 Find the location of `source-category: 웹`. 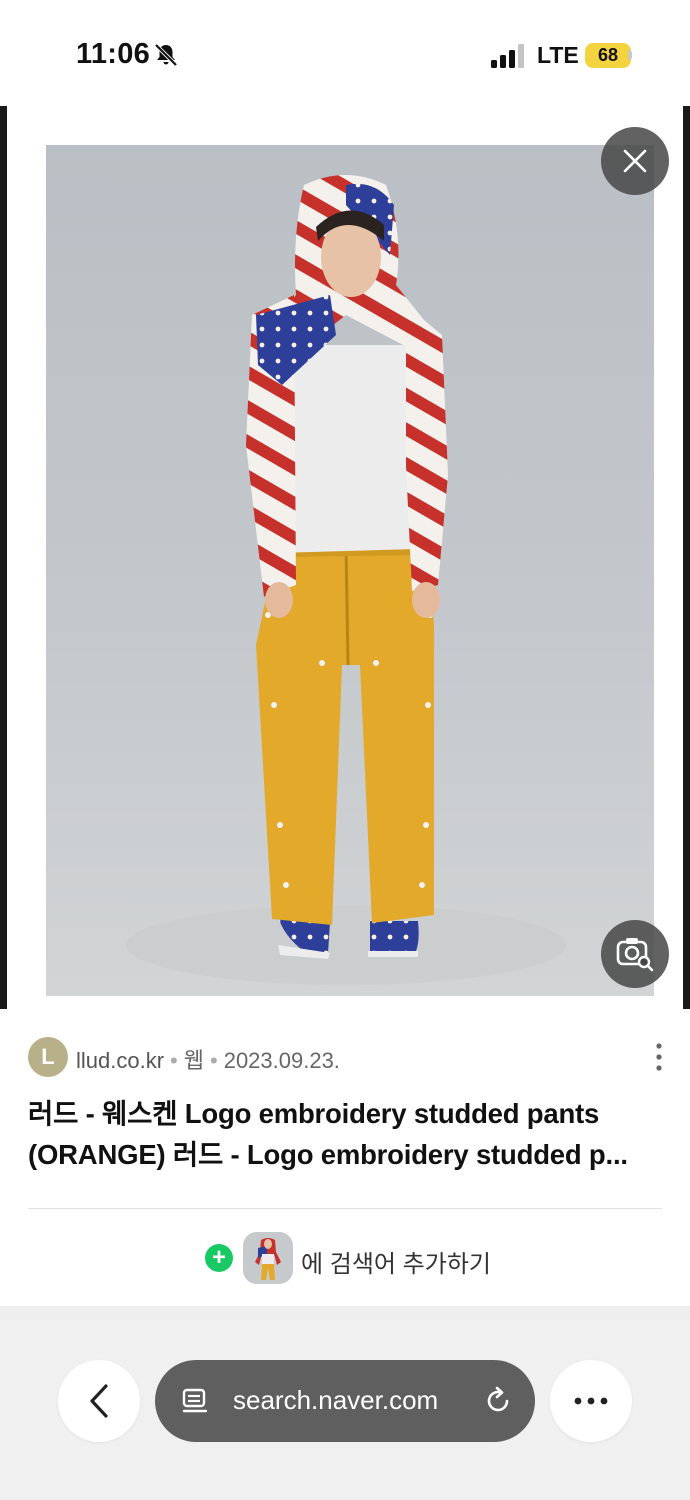

source-category: 웹 is located at coordinates (193, 1060).